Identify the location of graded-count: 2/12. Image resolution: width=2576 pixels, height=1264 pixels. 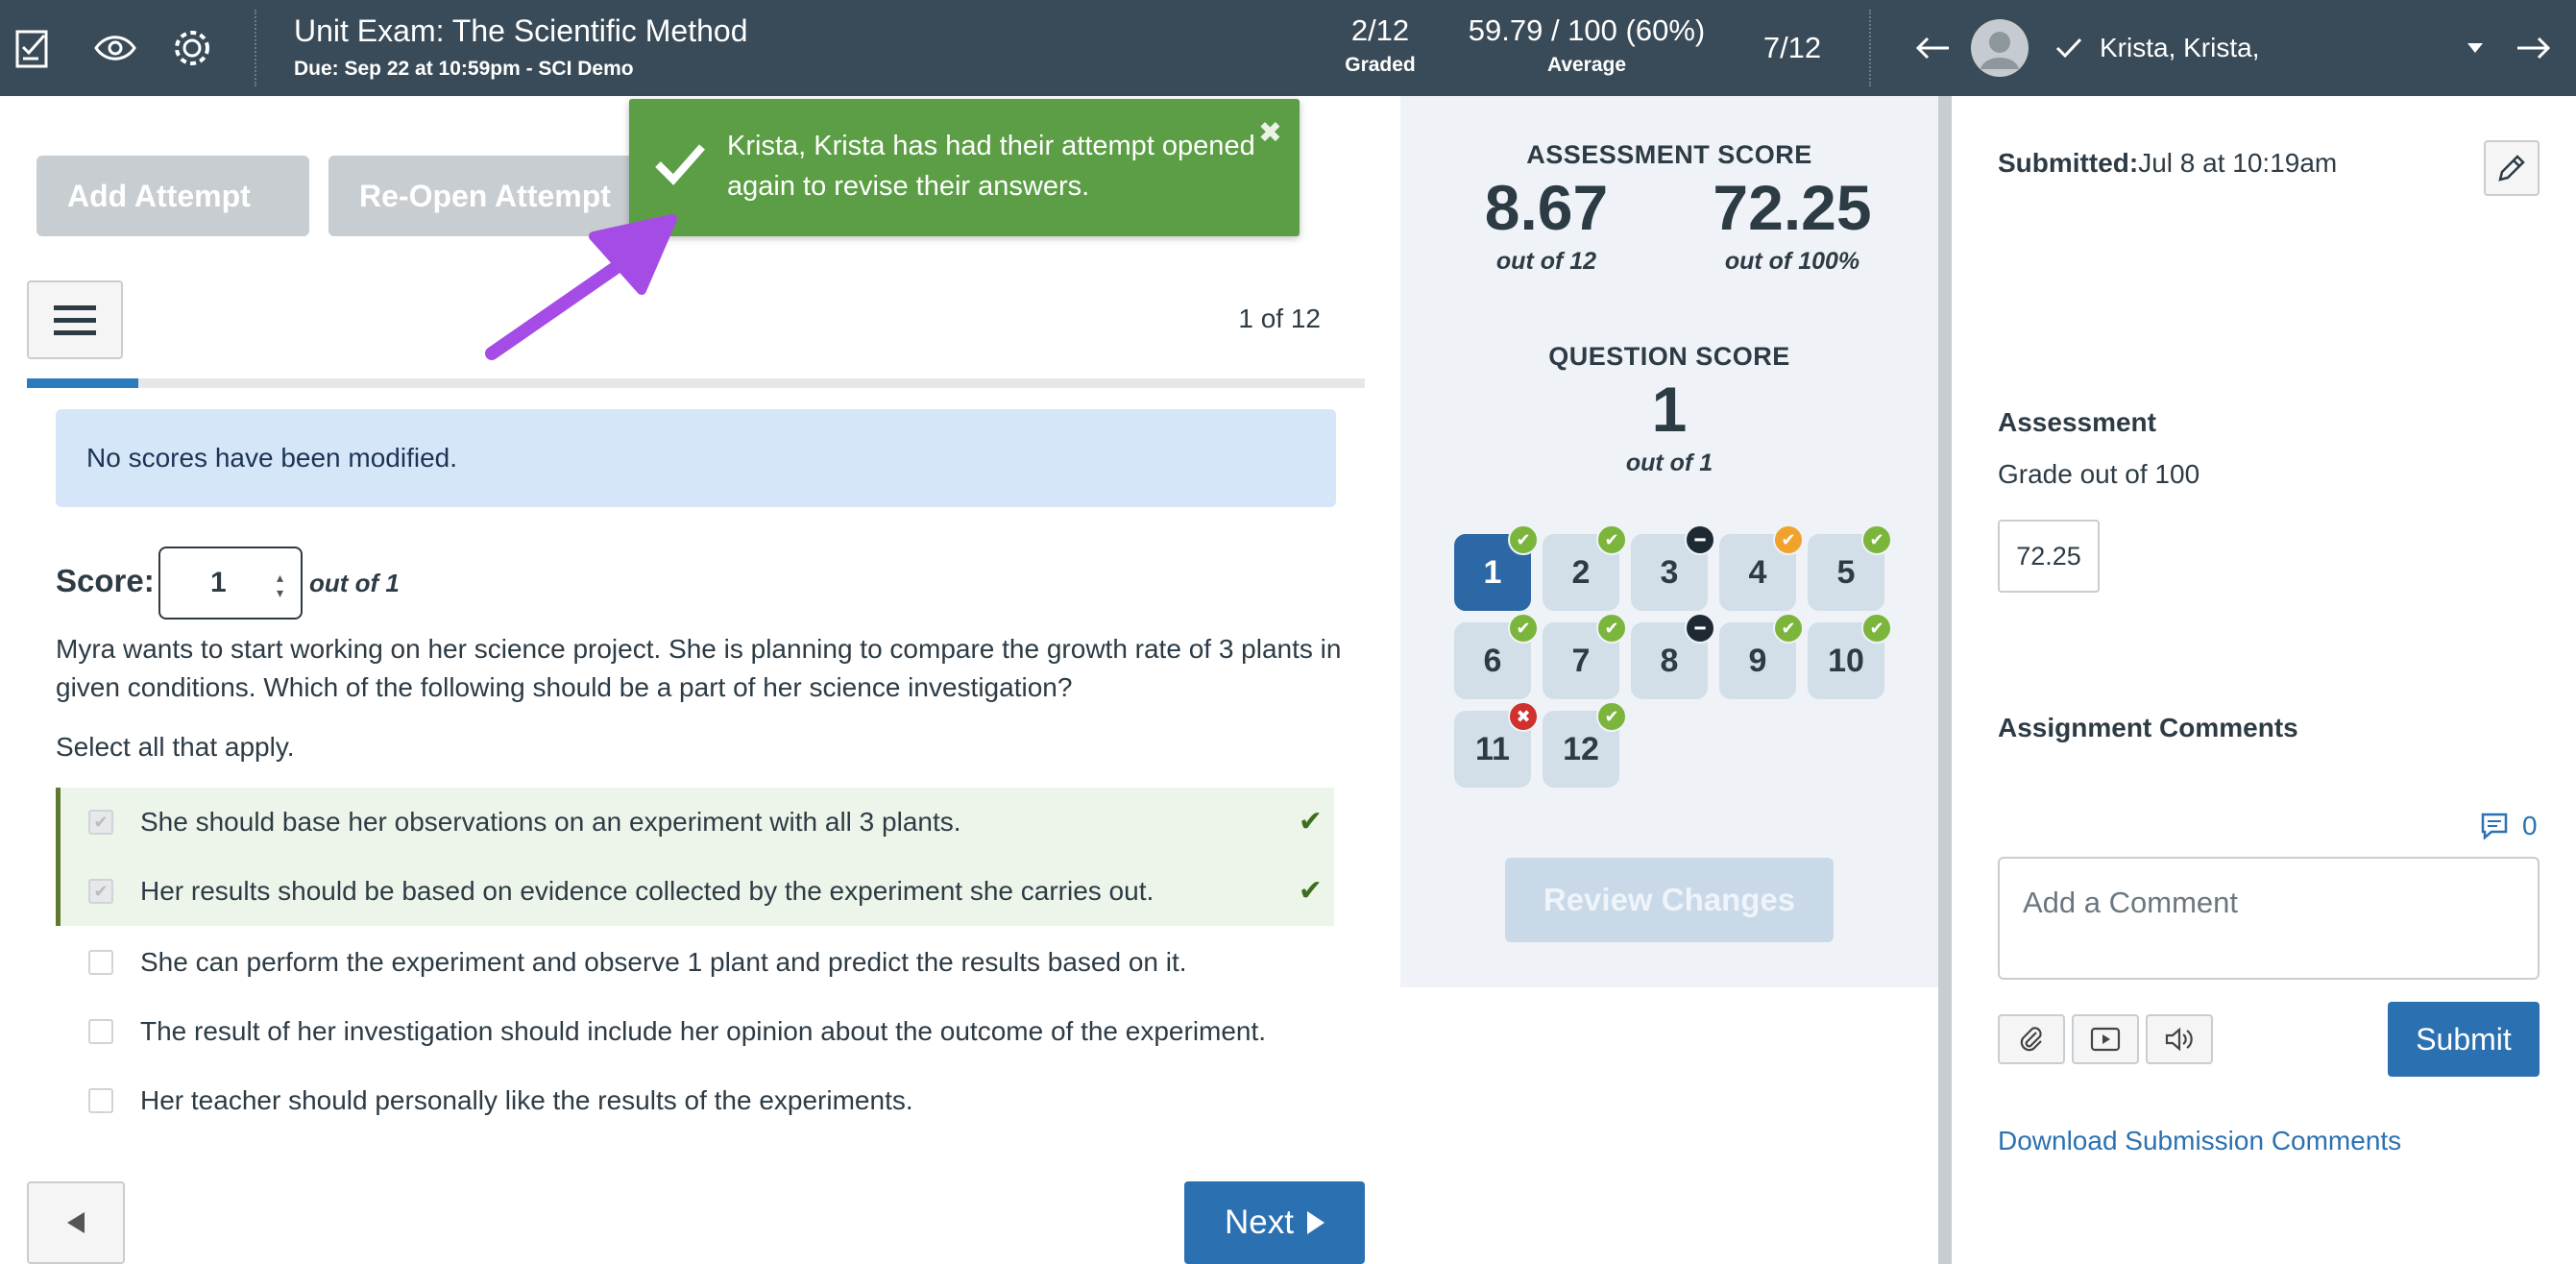
(1380, 30).